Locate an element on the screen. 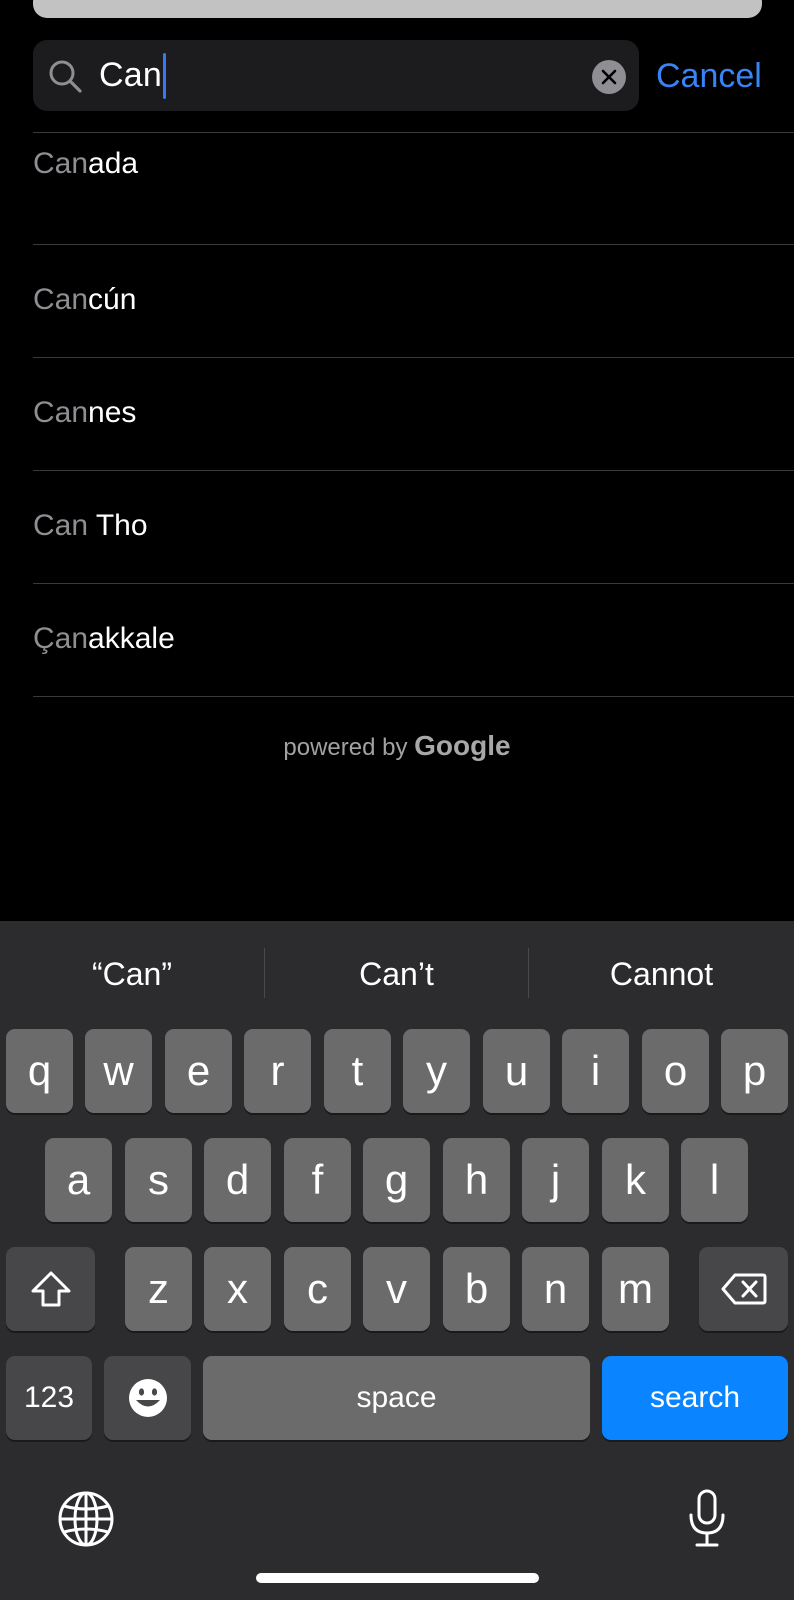 This screenshot has width=794, height=1600. emoji-icon is located at coordinates (147, 1398).